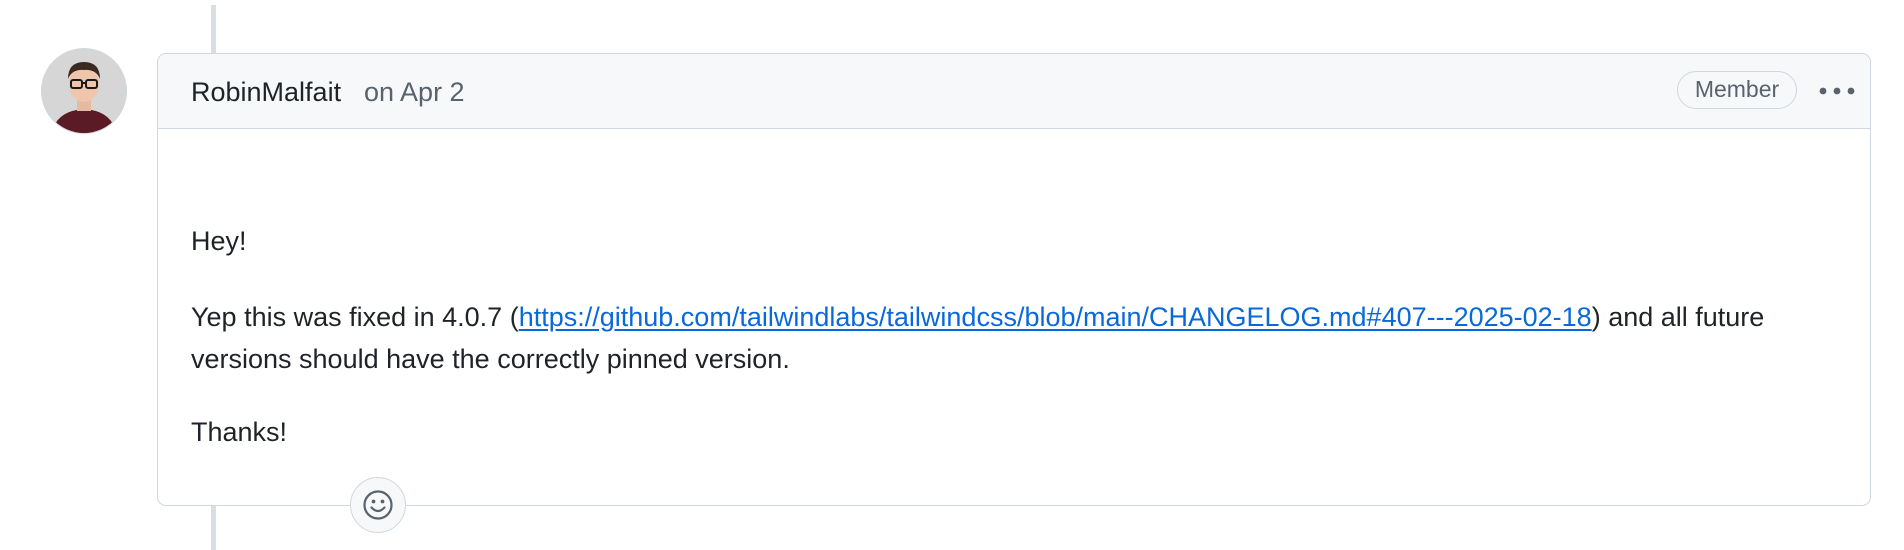 The image size is (1904, 550). Describe the element at coordinates (414, 92) in the screenshot. I see `comment-timestamp: on Apr 2` at that location.